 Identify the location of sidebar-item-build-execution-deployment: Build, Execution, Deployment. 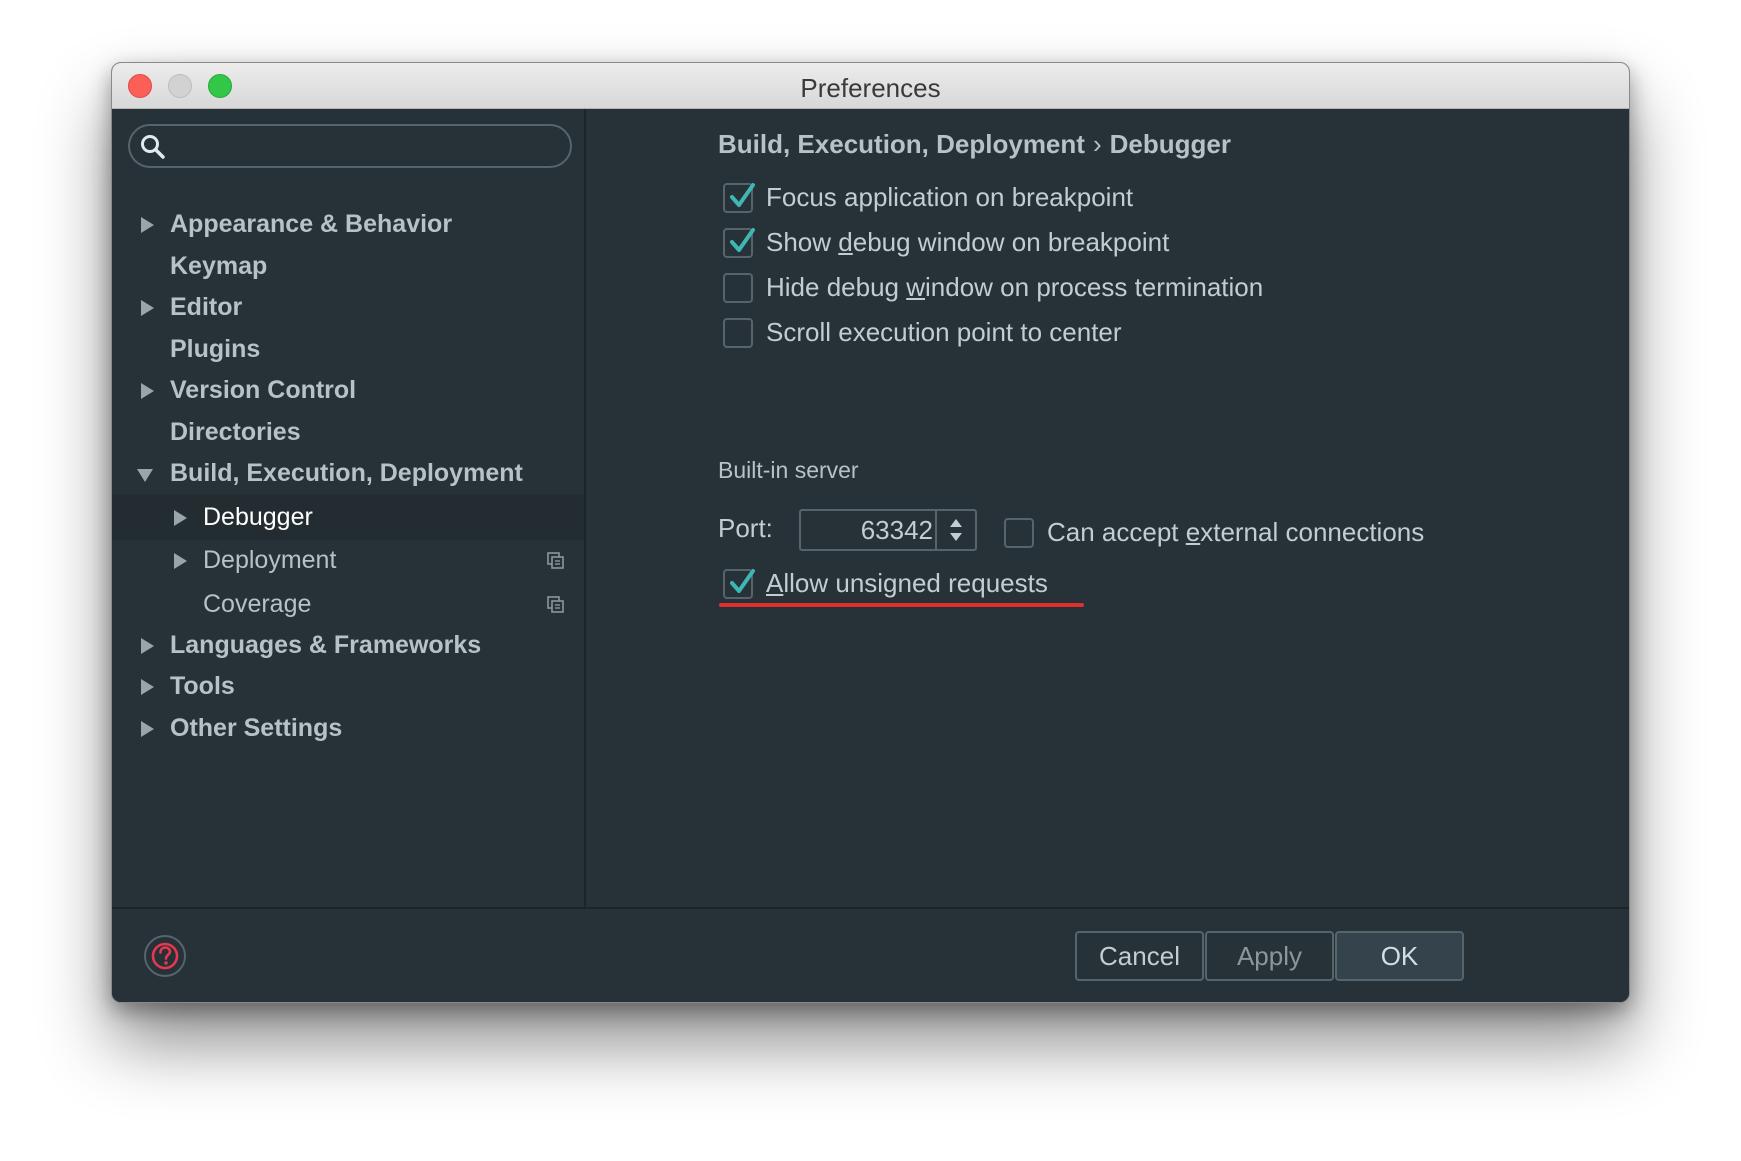
(348, 473).